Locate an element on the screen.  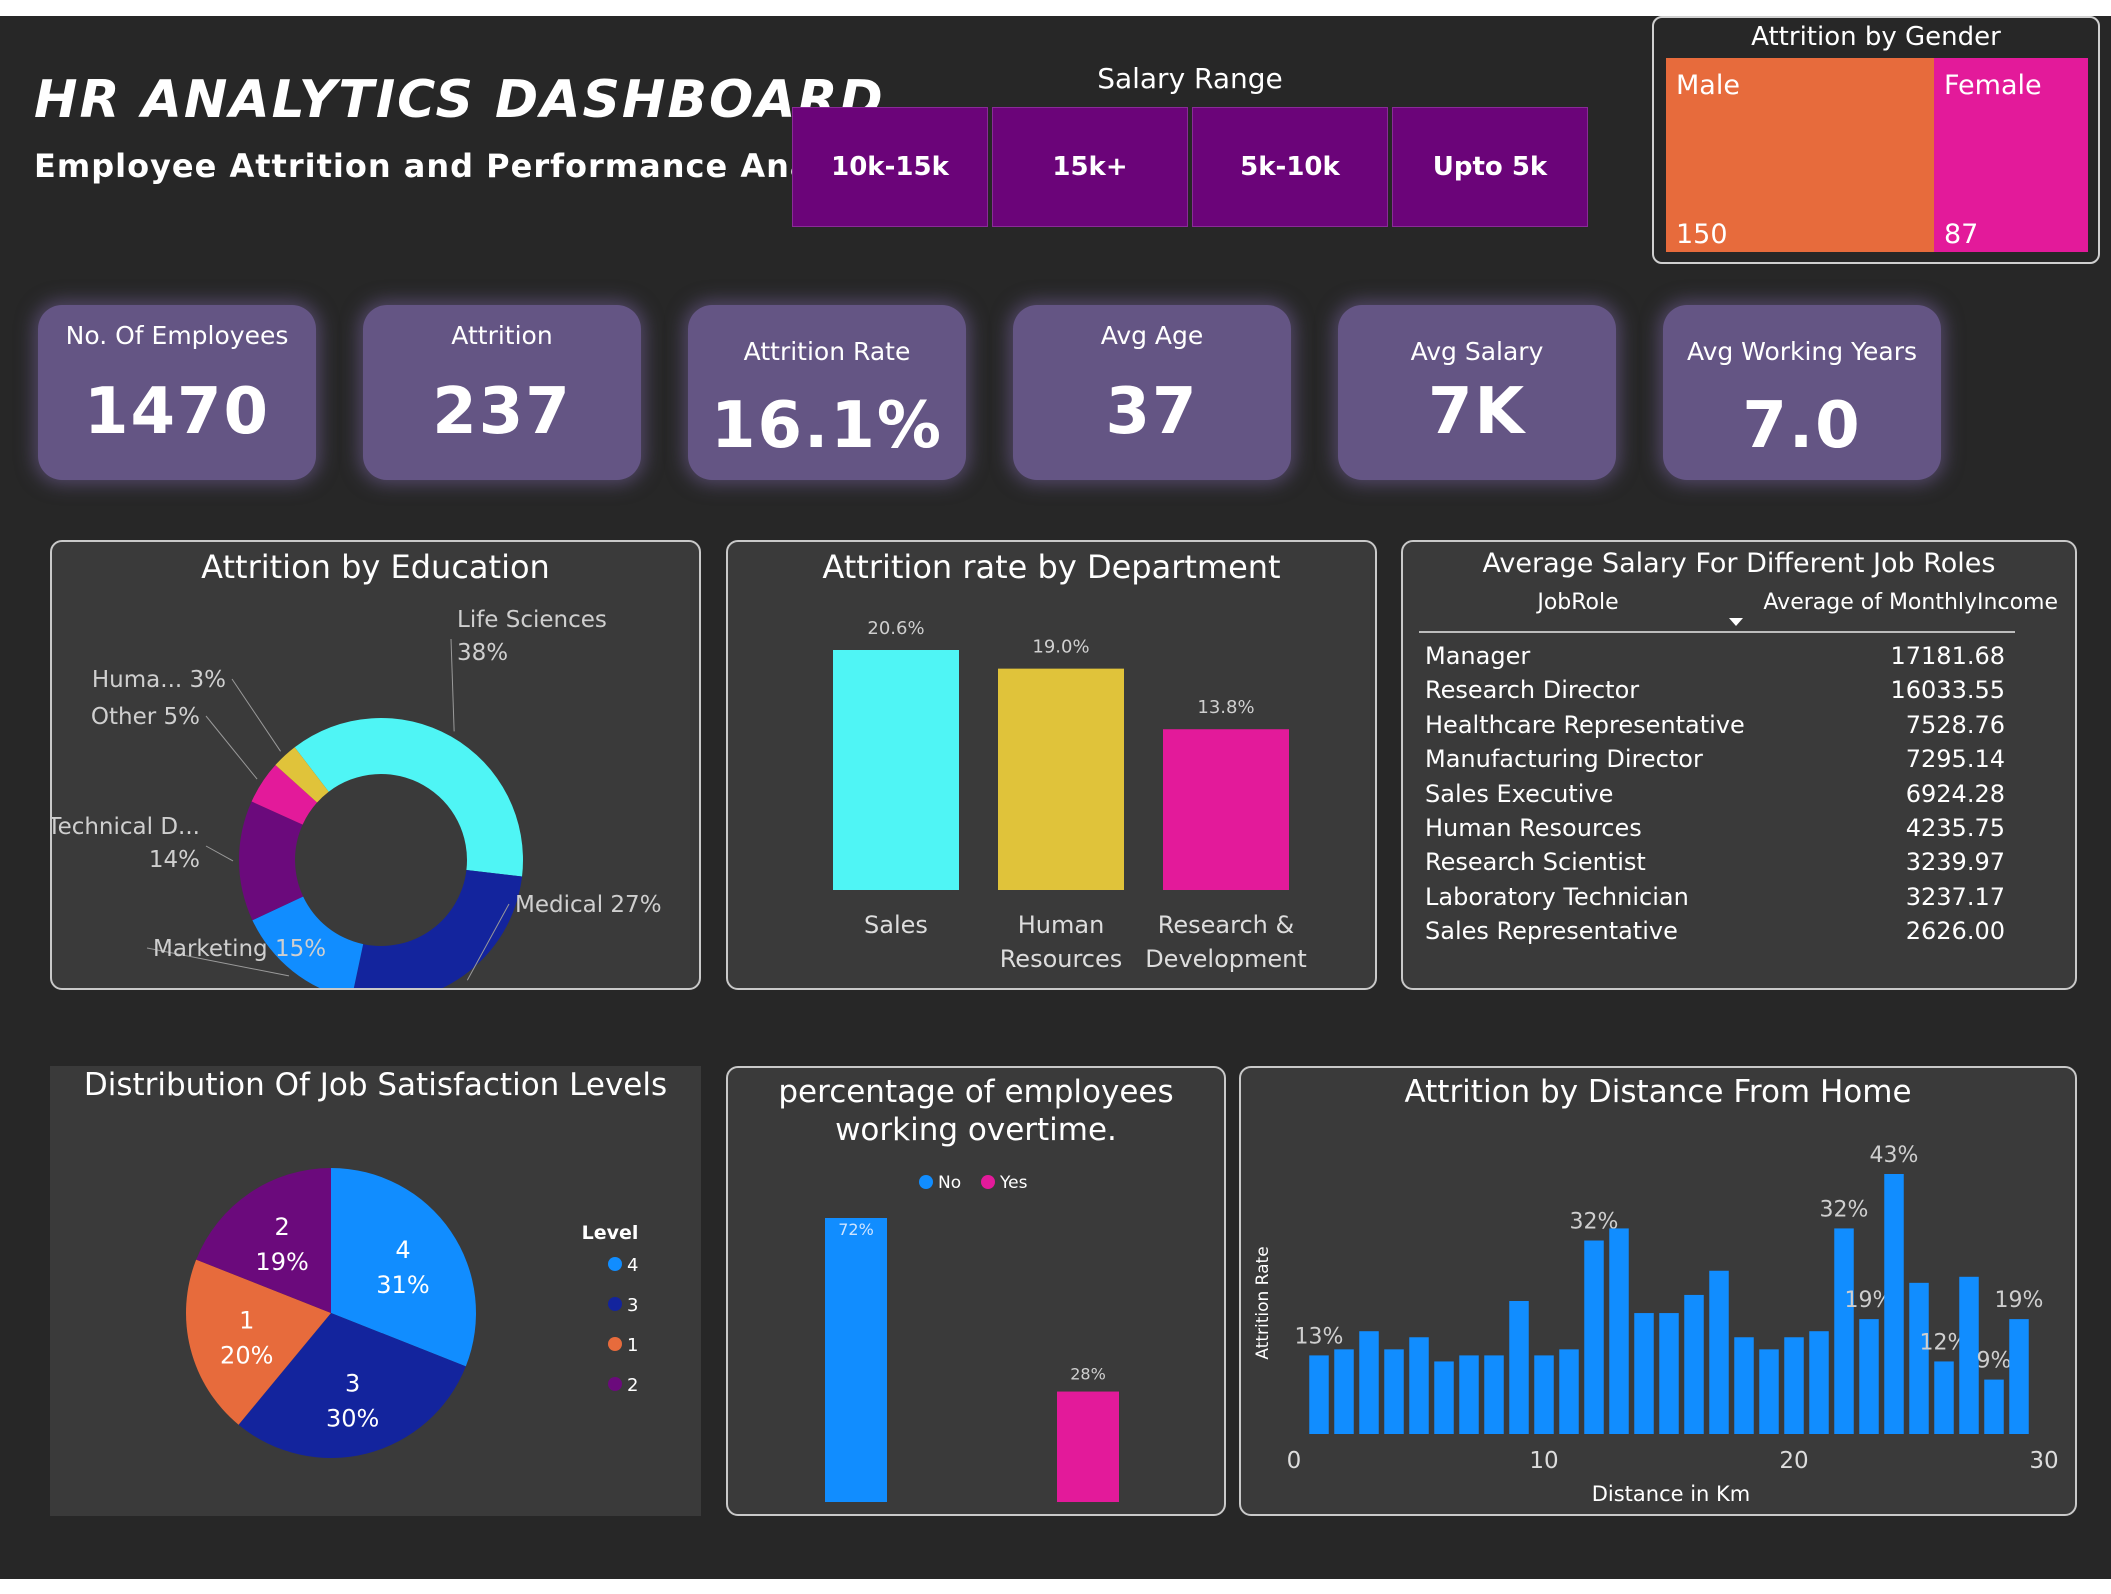
table-header-income: Average of MonthlyIncome is located at coordinates (1893, 602).